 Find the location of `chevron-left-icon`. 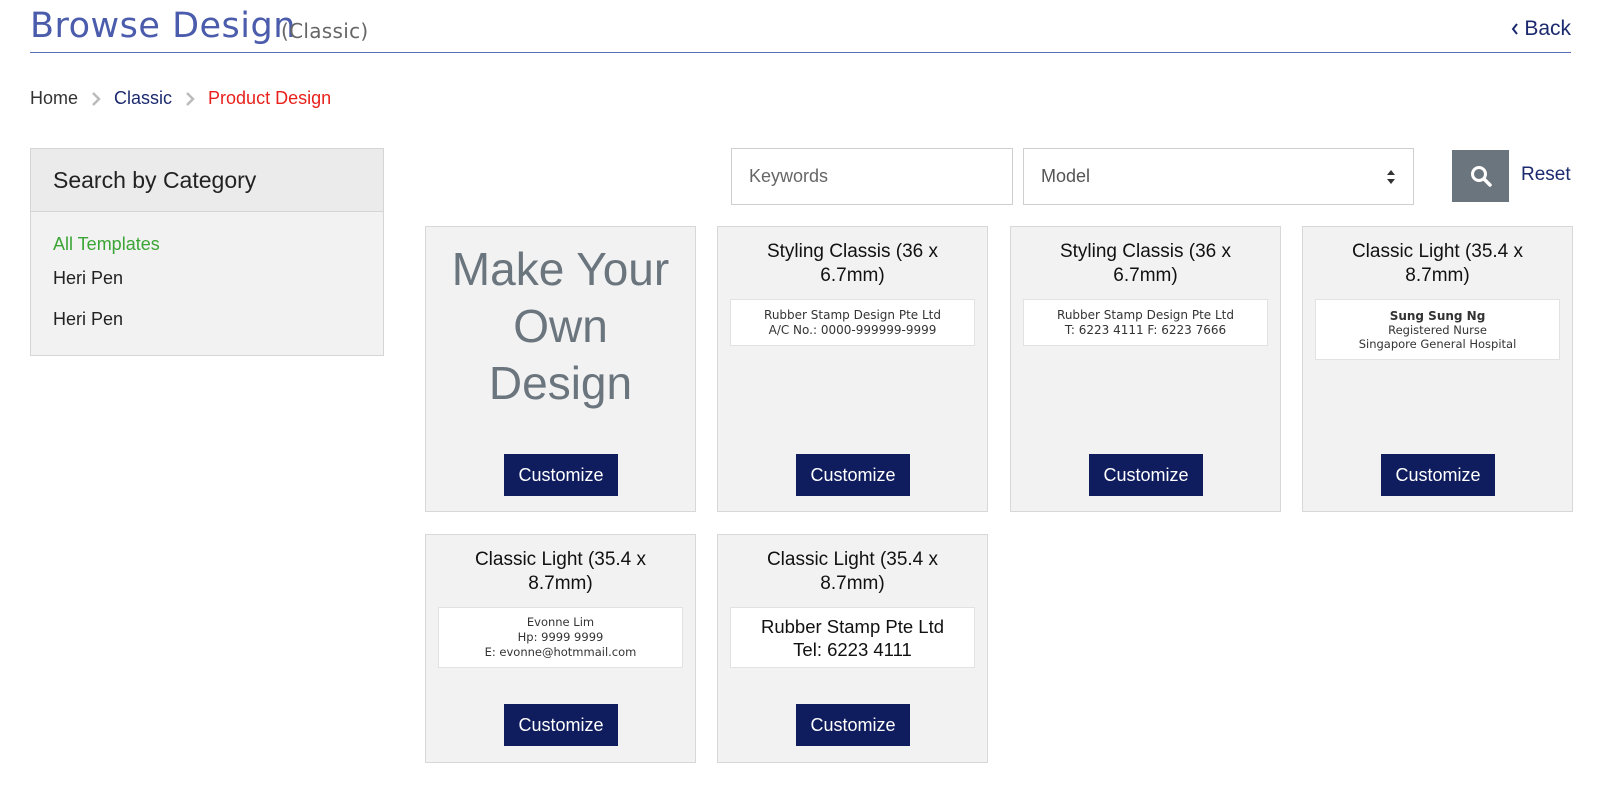

chevron-left-icon is located at coordinates (1515, 29).